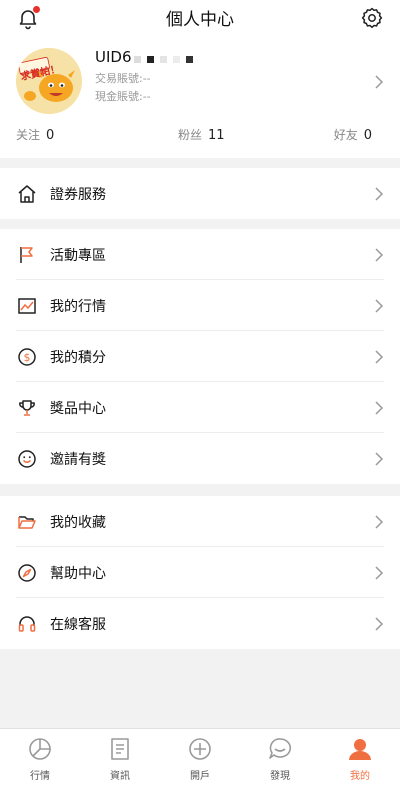  I want to click on headset-icon, so click(27, 624).